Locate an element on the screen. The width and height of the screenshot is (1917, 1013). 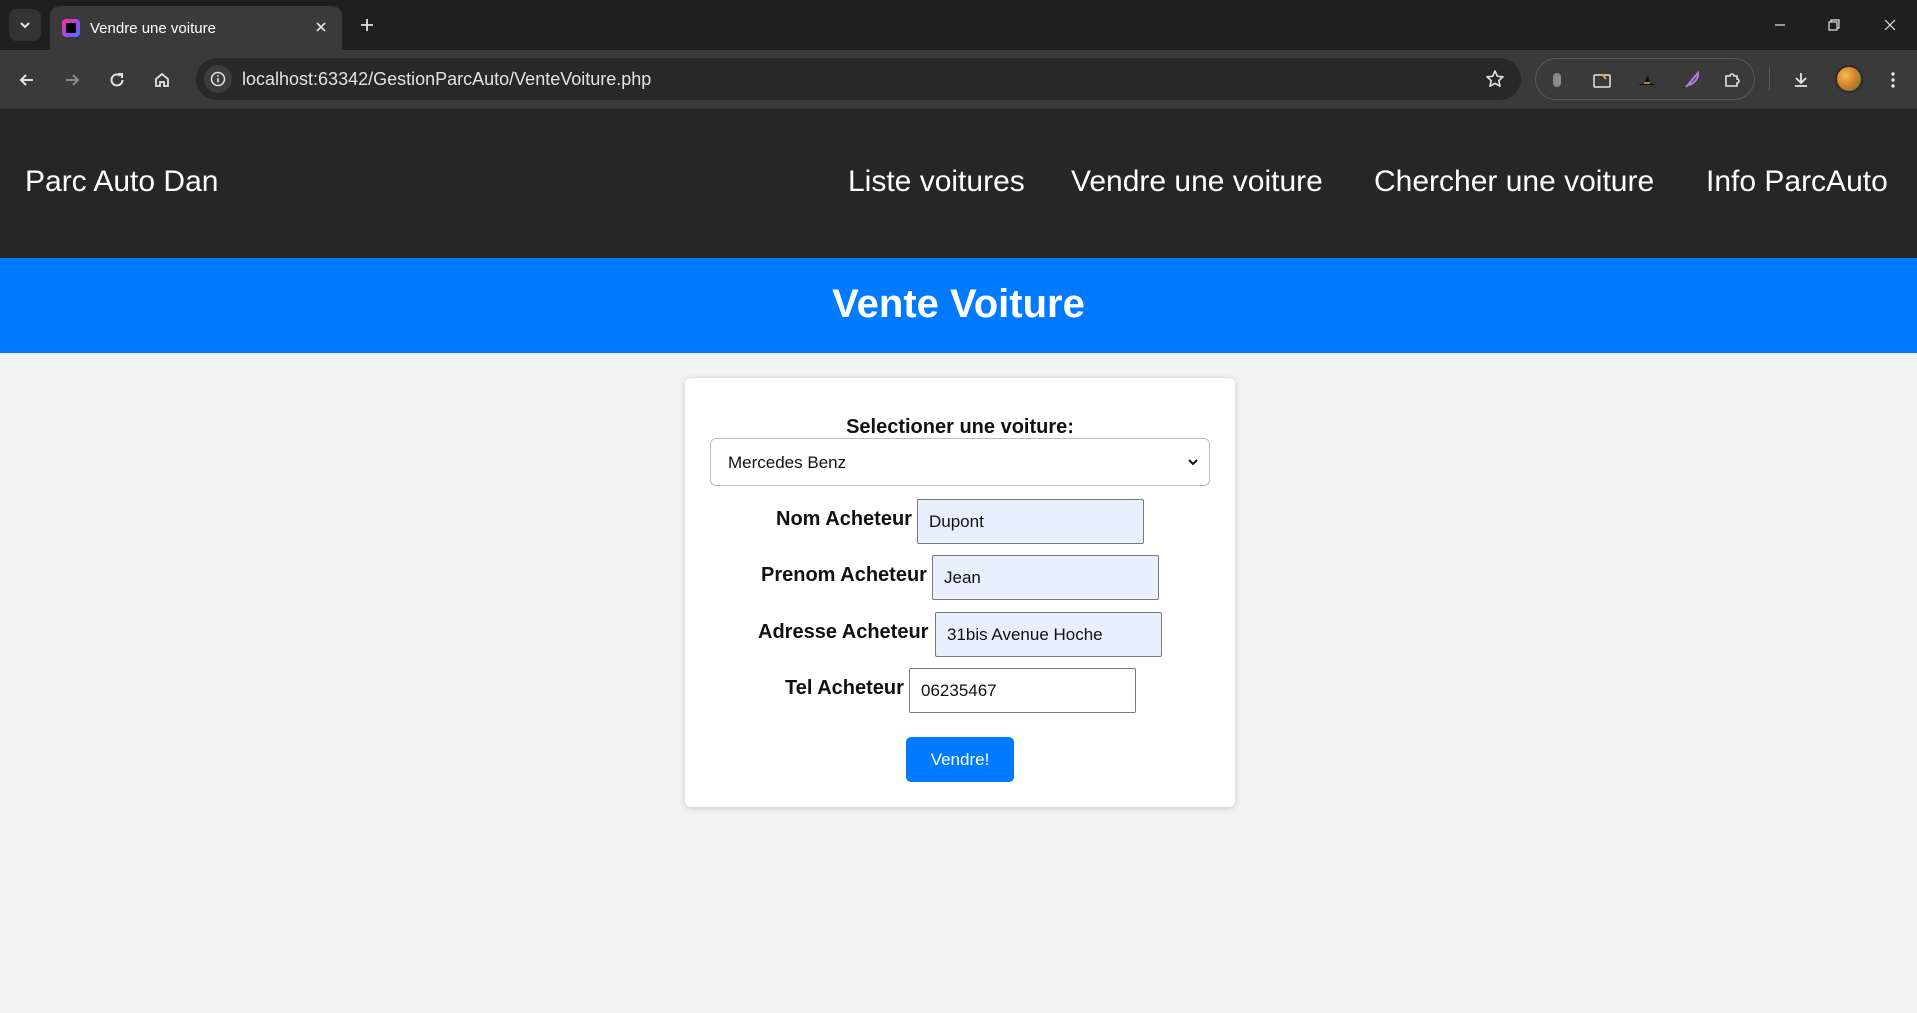
puzzle-icon is located at coordinates (1732, 80).